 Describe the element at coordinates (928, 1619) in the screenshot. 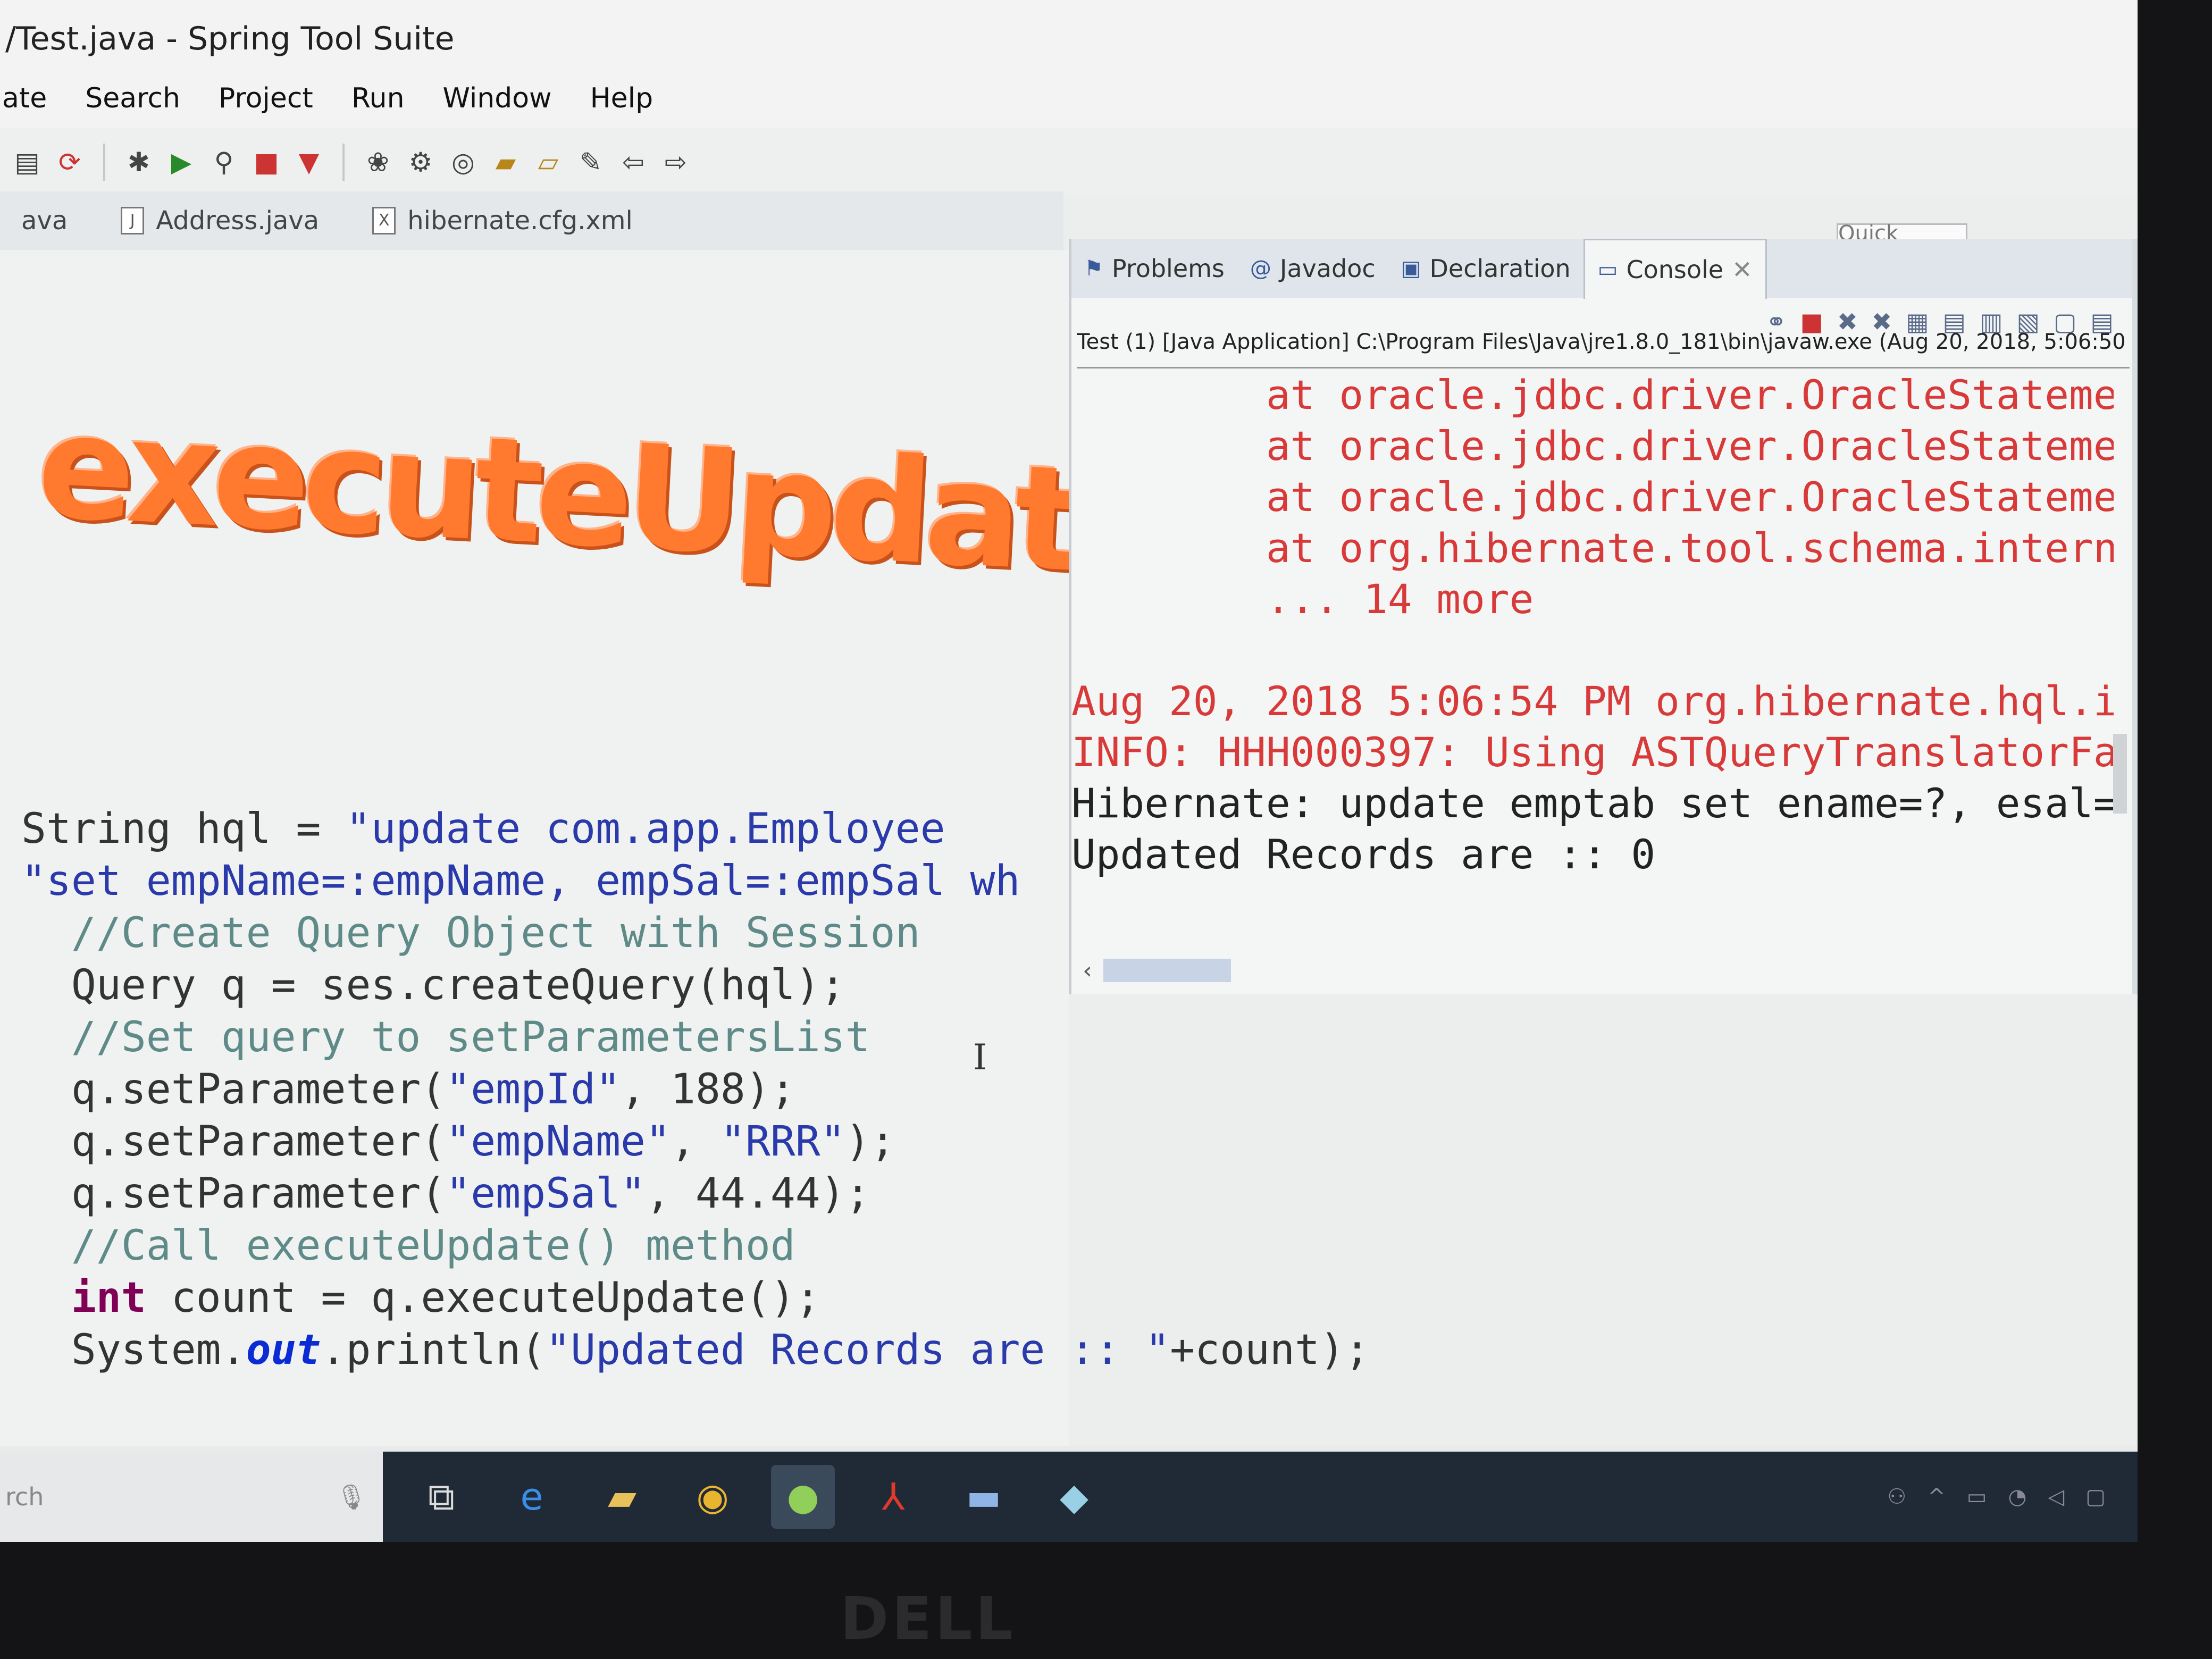

I see `monitor-brand-logo: DELL` at that location.